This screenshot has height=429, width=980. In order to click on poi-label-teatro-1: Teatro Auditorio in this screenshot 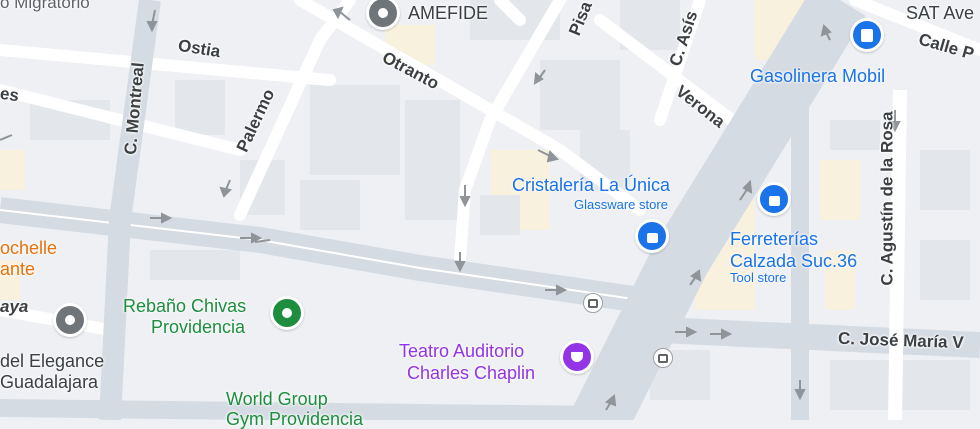, I will do `click(461, 351)`.